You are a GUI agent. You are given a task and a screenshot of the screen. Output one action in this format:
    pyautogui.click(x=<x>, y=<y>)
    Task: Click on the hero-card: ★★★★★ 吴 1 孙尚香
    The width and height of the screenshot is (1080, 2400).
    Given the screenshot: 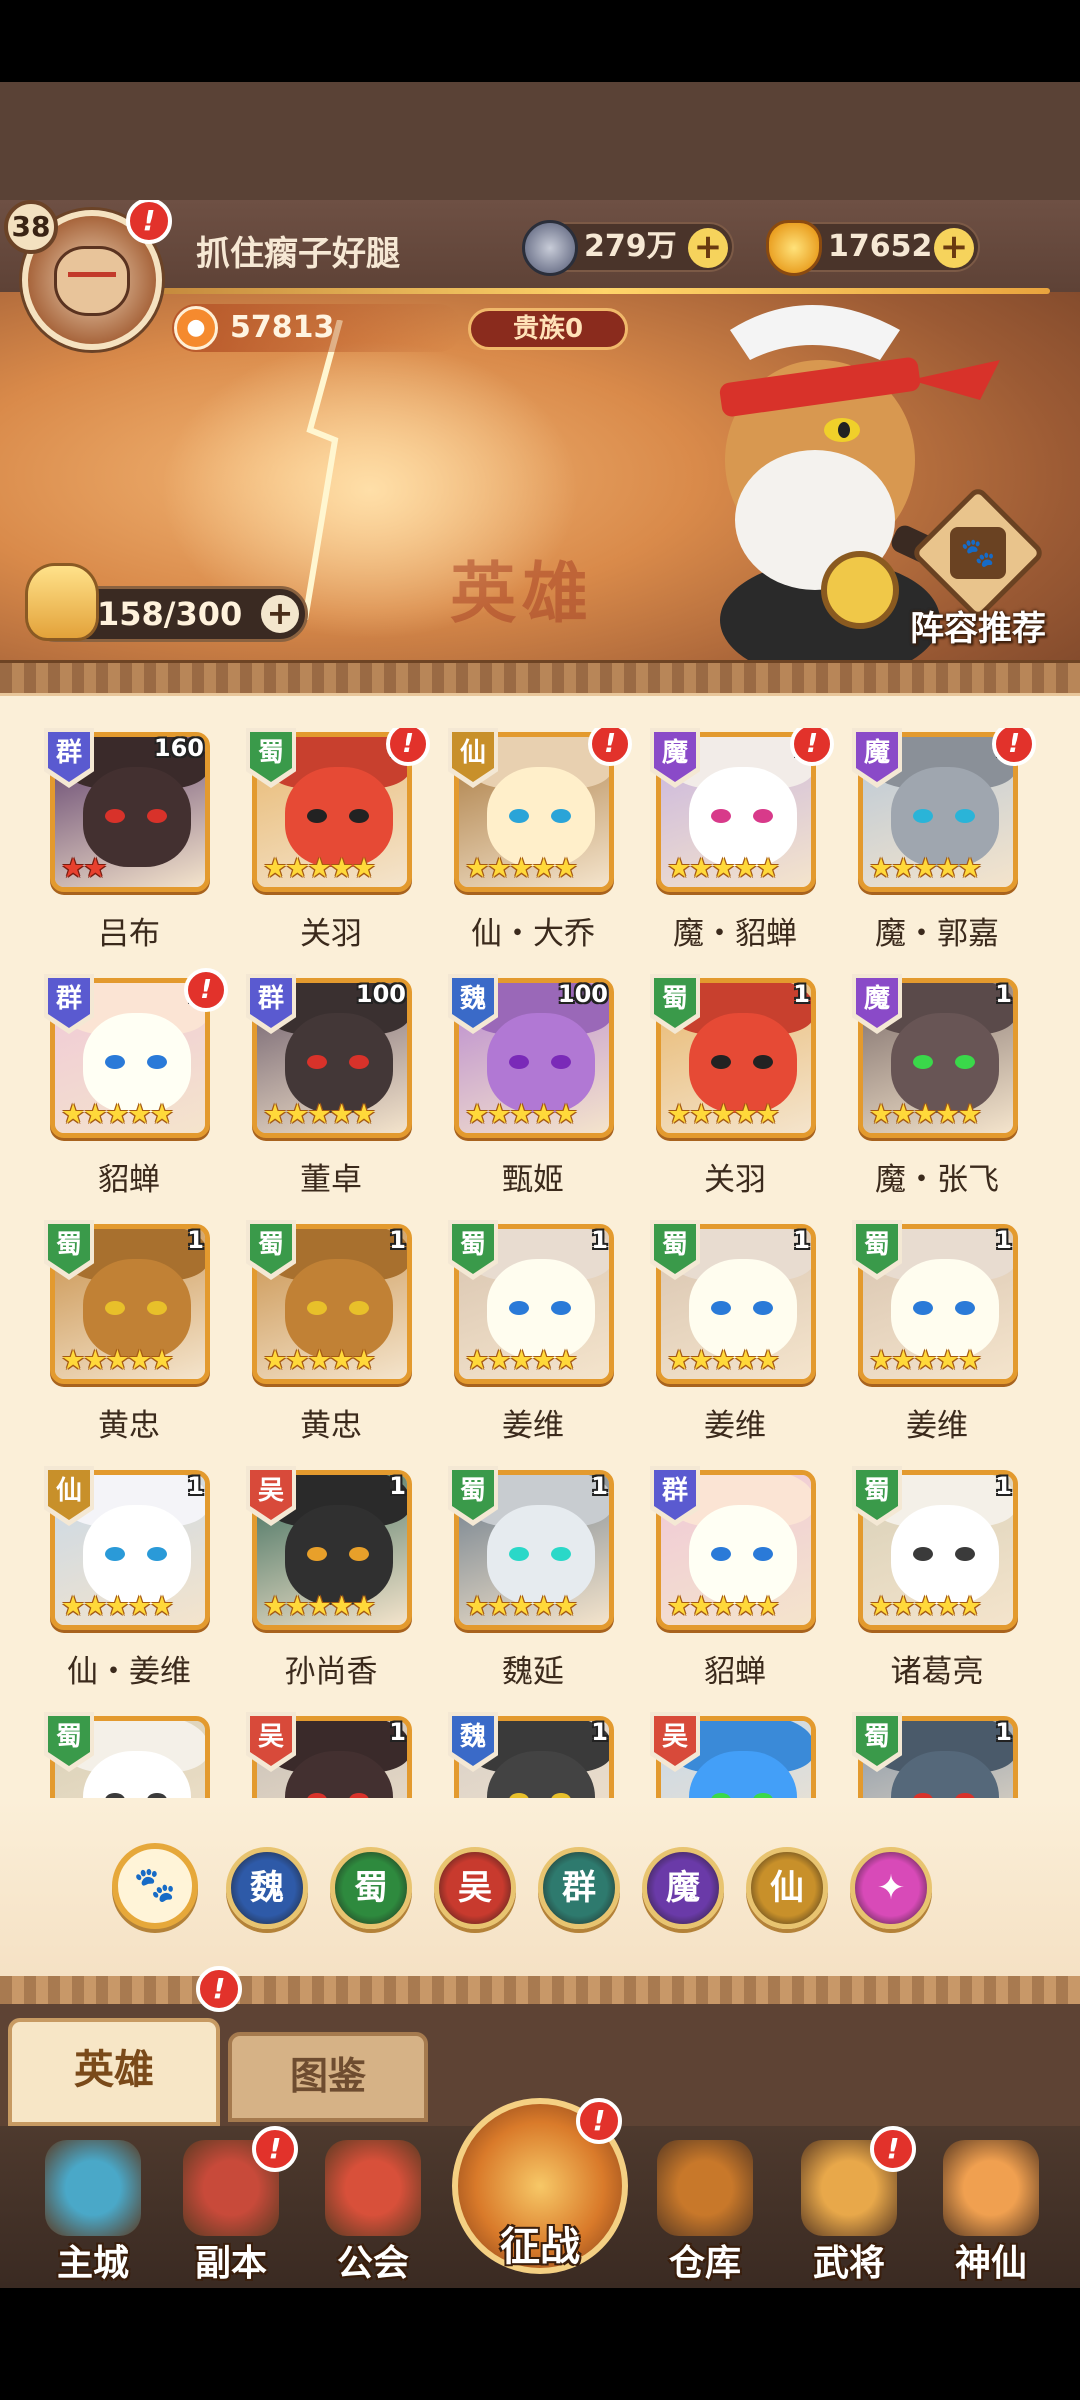 What is the action you would take?
    pyautogui.click(x=329, y=1584)
    